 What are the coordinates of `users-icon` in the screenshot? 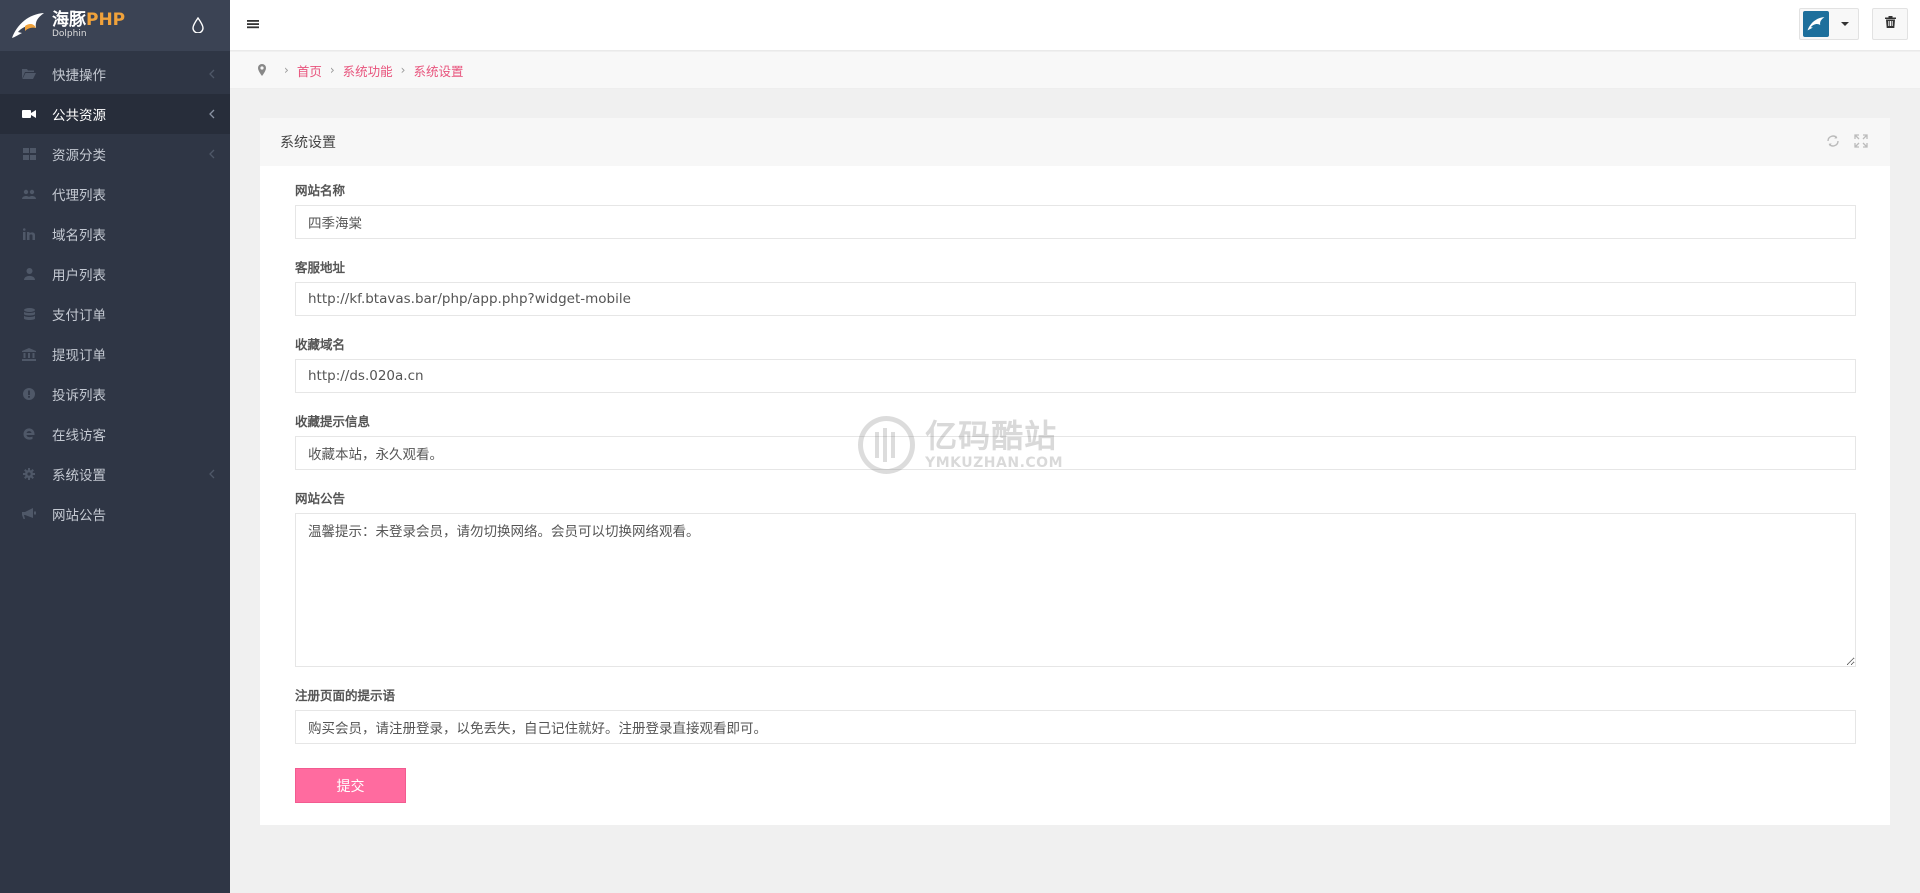 It's located at (29, 194).